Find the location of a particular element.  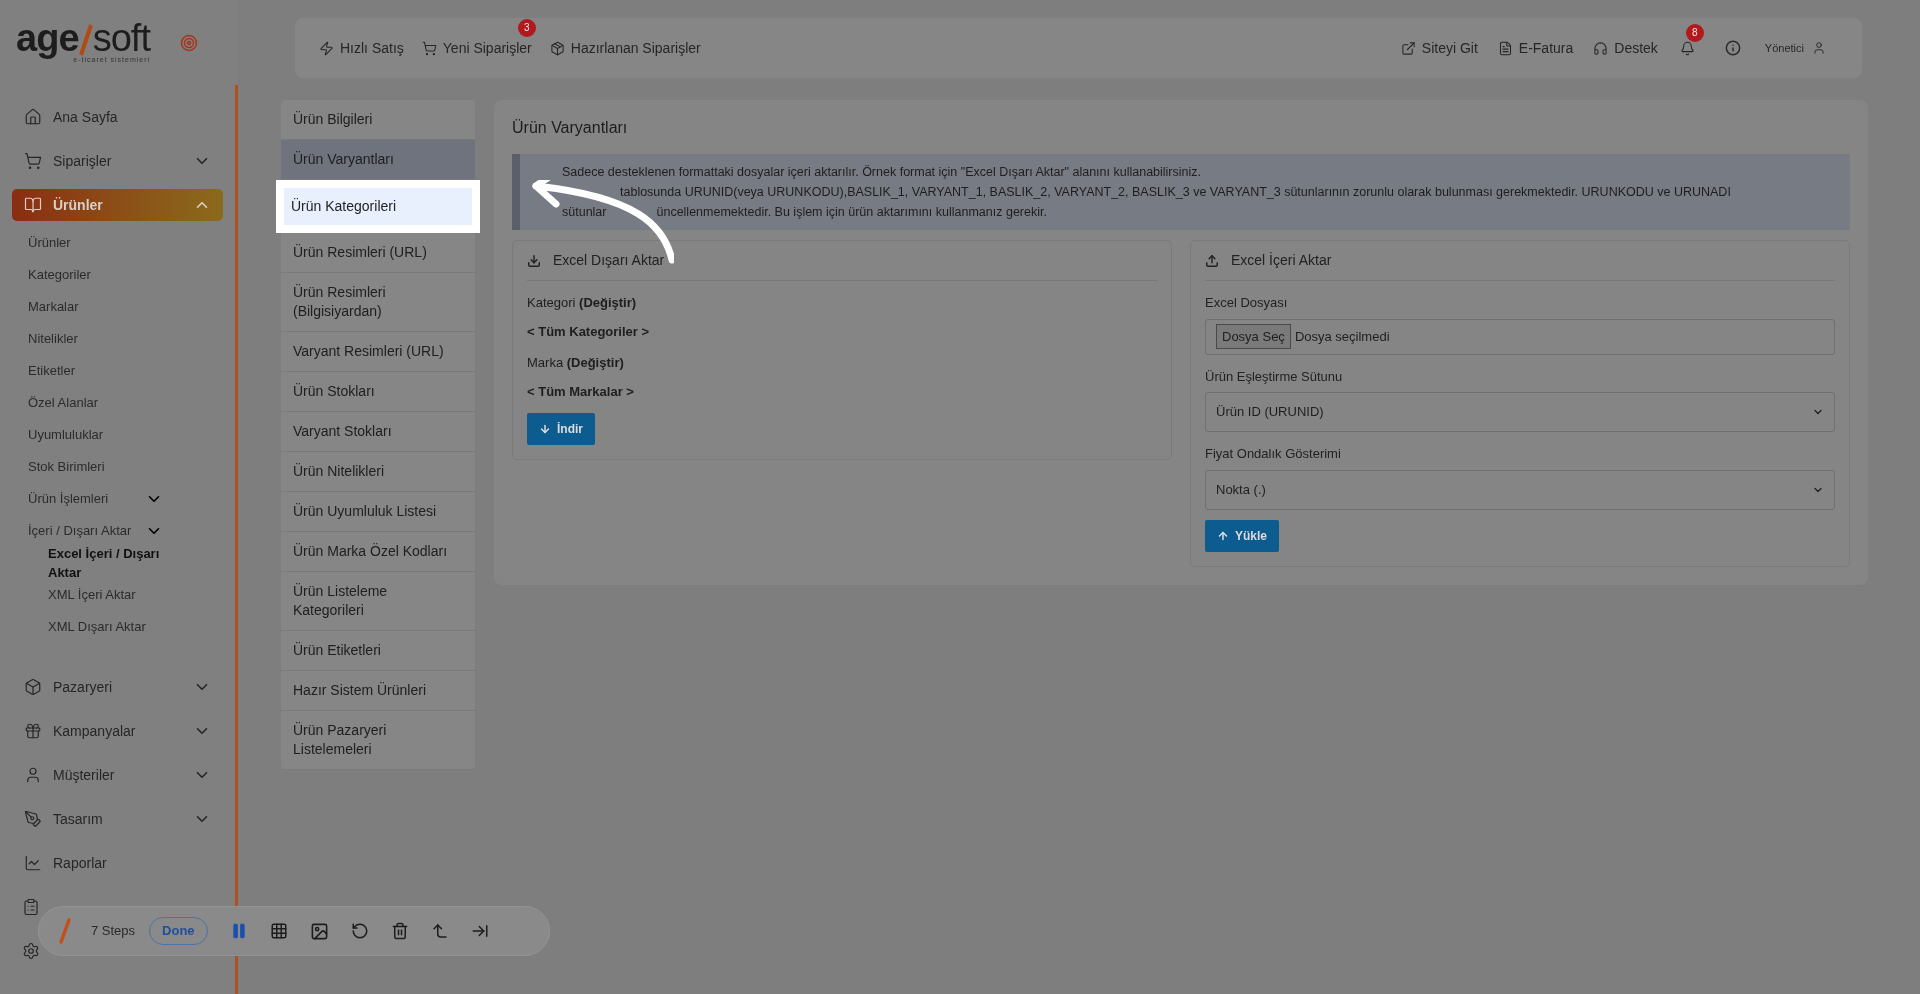

submenu-item: Ürün Resimleri (URL) is located at coordinates (378, 253).